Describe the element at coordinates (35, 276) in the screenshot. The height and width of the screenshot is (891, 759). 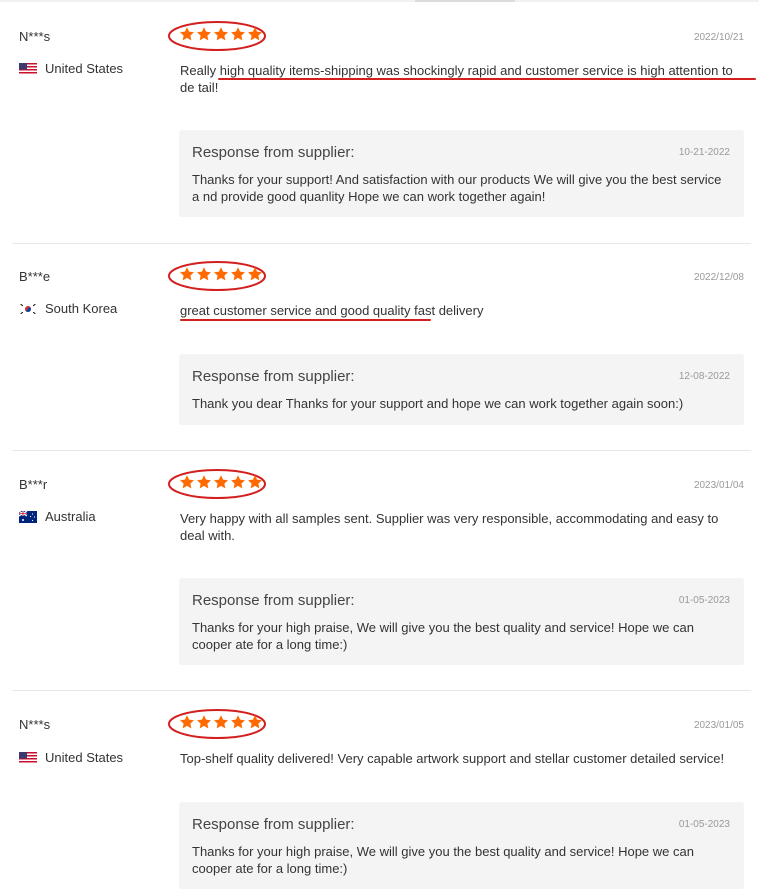
I see `reviewer-name: B***e` at that location.